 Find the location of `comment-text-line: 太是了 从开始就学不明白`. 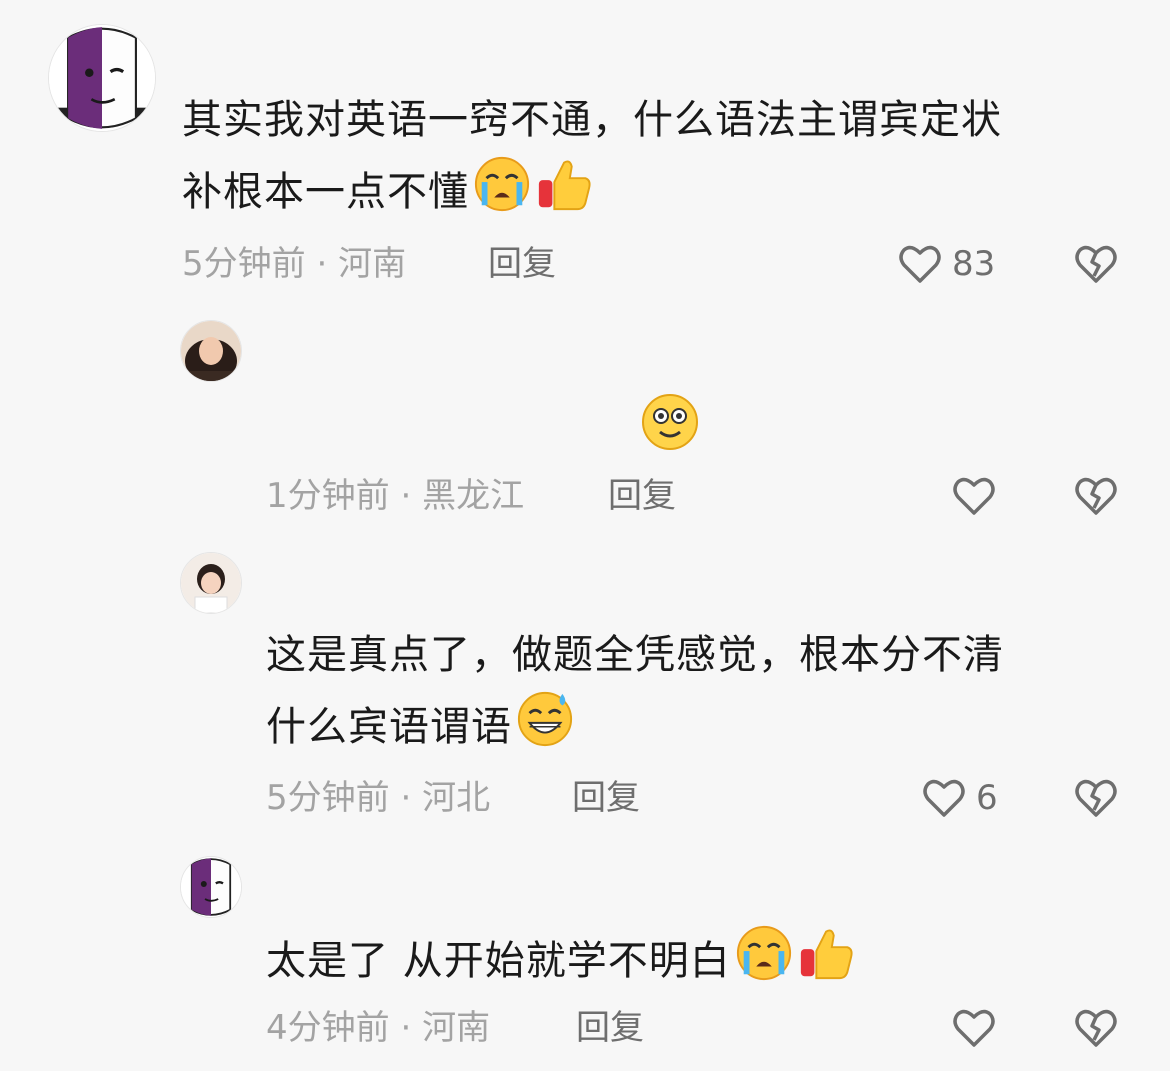

comment-text-line: 太是了 从开始就学不明白 is located at coordinates (498, 961).